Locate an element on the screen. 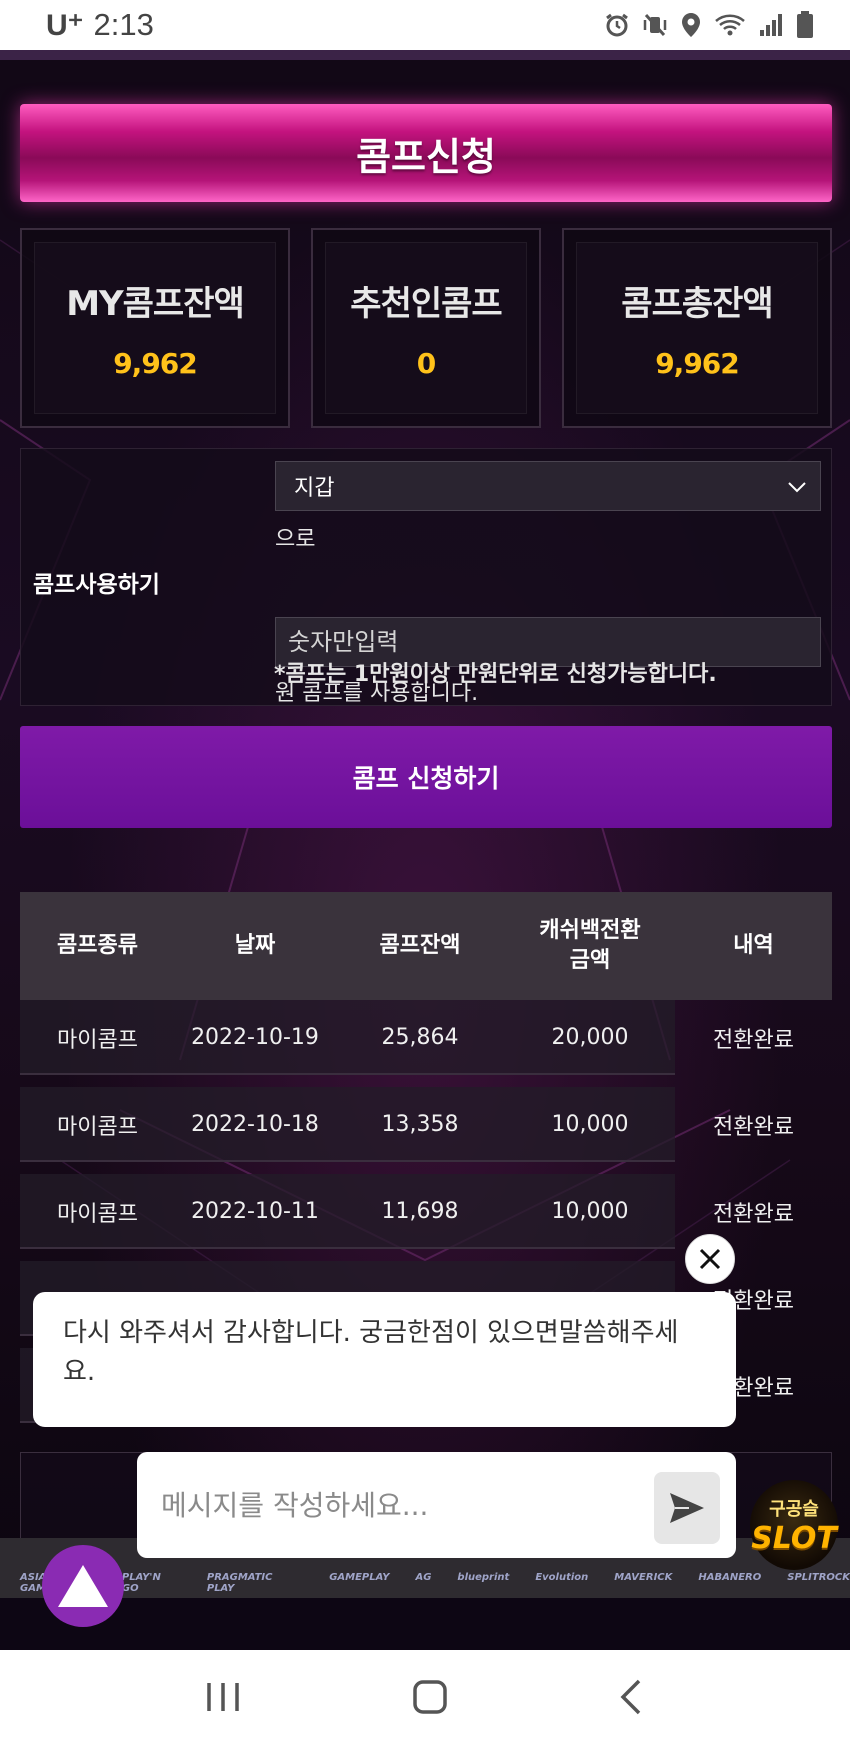 Image resolution: width=850 pixels, height=1747 pixels. provider-logo: AG is located at coordinates (423, 1577).